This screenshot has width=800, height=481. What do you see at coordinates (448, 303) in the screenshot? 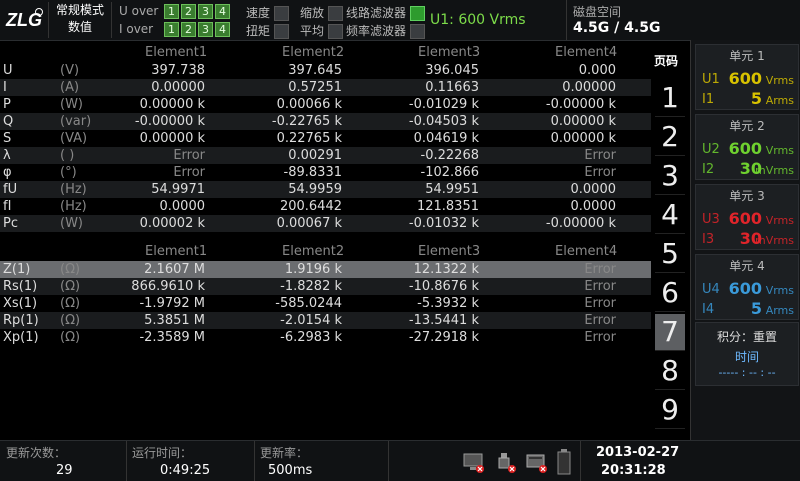
I see `cell-value: -5.3932 k` at bounding box center [448, 303].